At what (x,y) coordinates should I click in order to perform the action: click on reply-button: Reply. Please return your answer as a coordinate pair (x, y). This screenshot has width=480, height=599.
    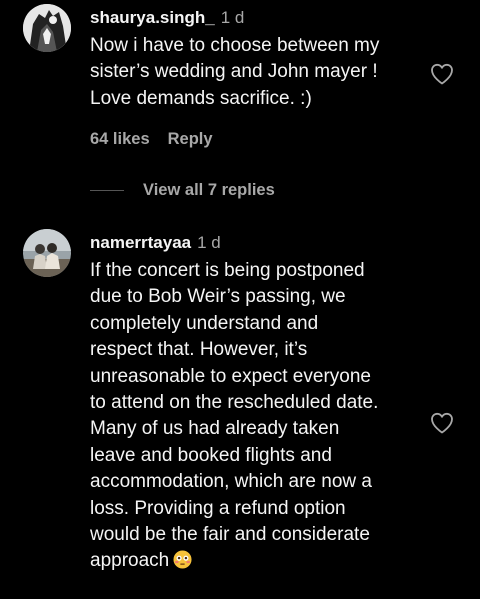
    Looking at the image, I should click on (190, 139).